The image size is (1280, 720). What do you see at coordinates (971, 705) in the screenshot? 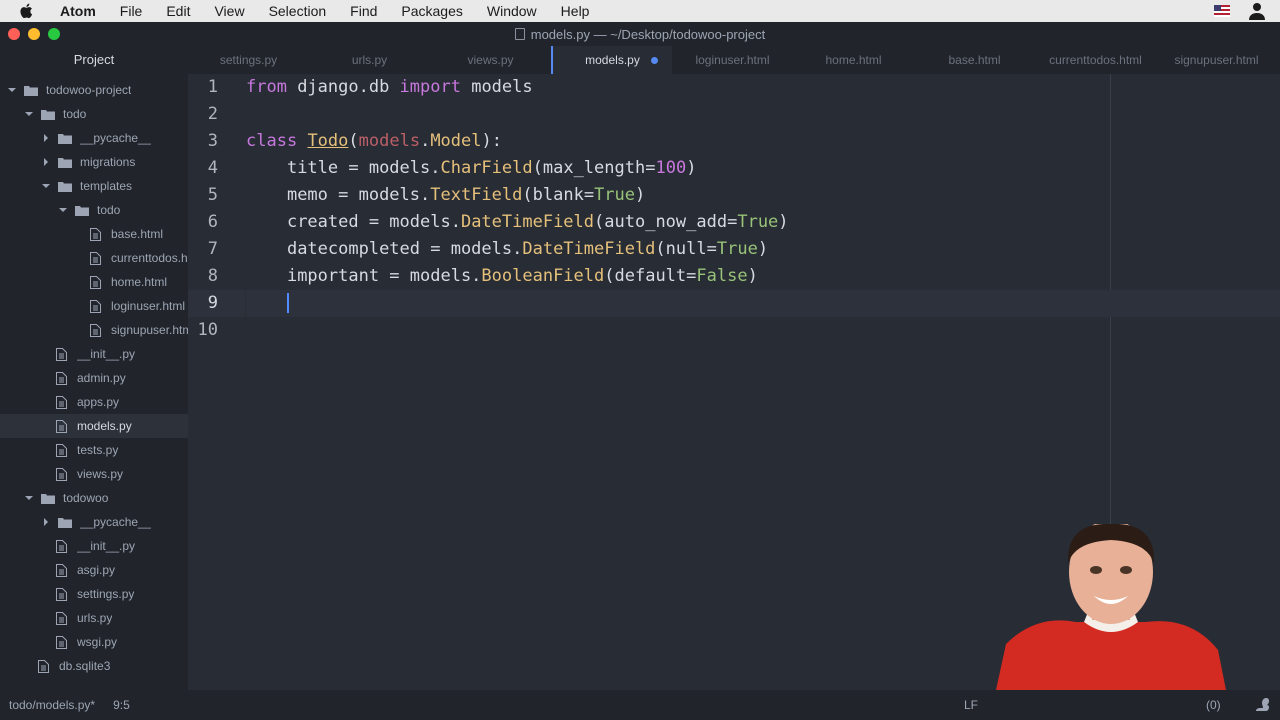
I see `status-line-ending: LF` at bounding box center [971, 705].